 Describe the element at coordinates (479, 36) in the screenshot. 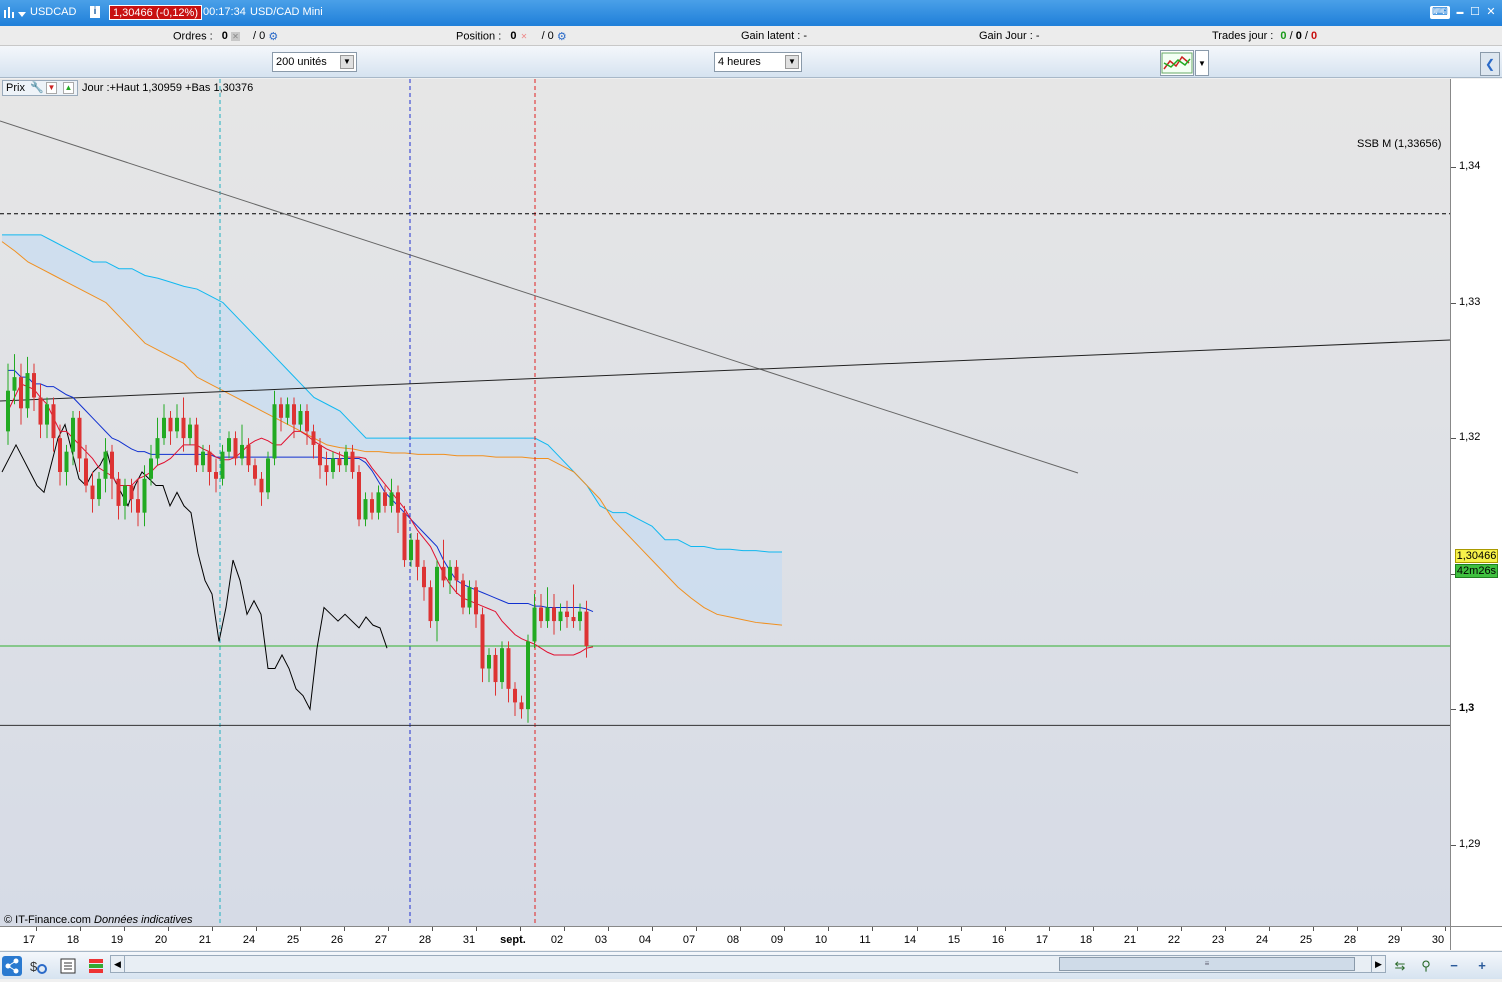

I see `position-label: Position :` at that location.